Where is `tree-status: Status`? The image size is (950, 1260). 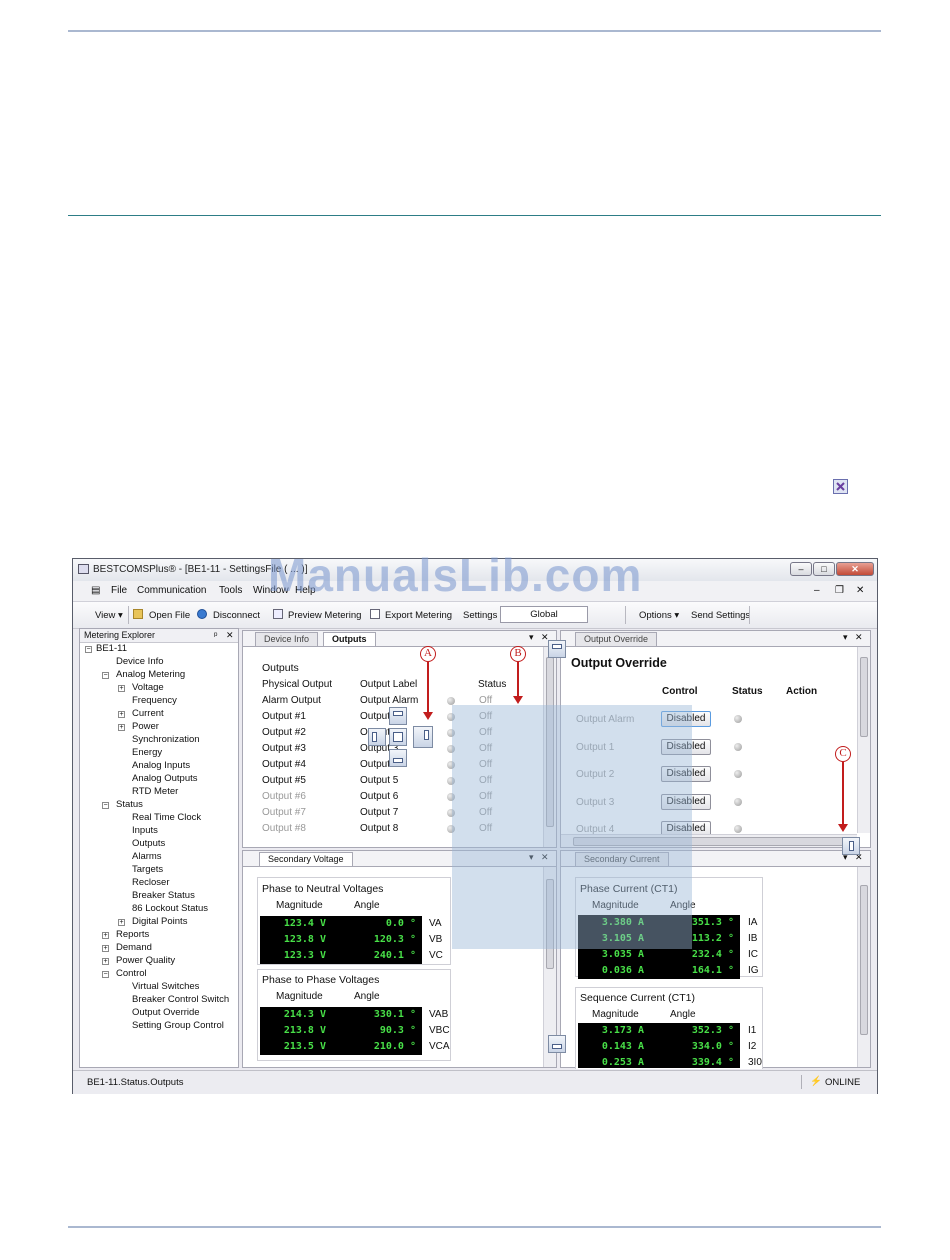
tree-status: Status is located at coordinates (129, 804).